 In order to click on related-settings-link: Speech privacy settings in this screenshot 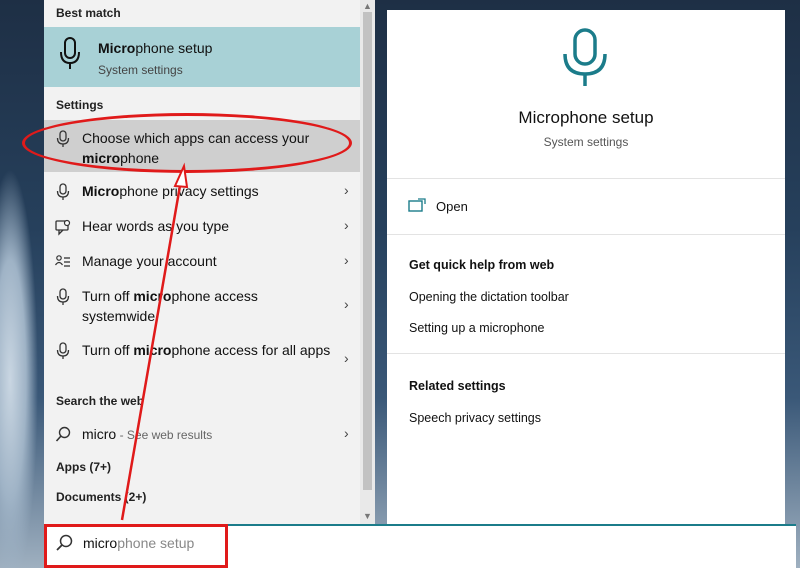, I will do `click(475, 418)`.